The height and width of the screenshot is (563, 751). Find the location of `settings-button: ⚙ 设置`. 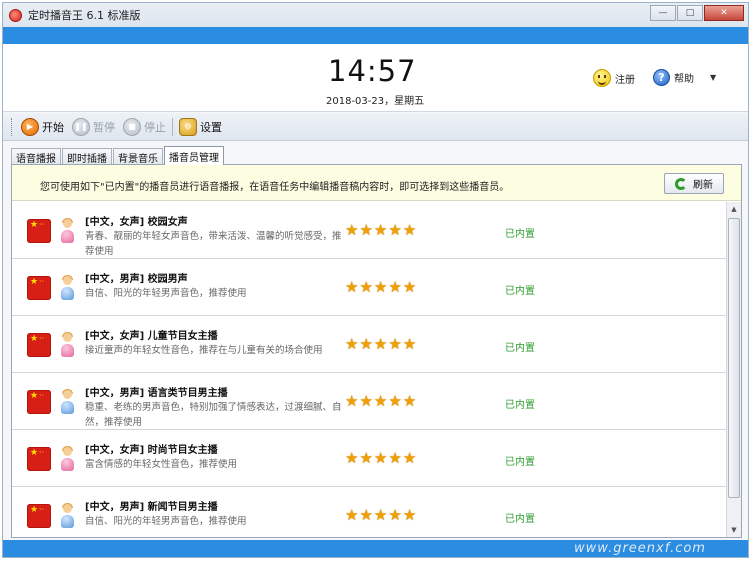

settings-button: ⚙ 设置 is located at coordinates (200, 126).